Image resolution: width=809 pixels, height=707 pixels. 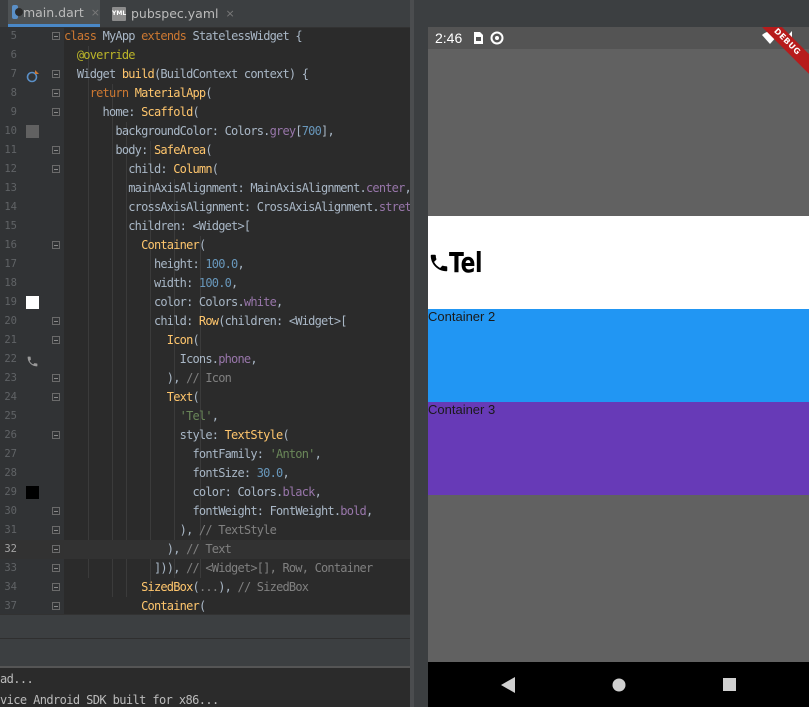 I want to click on code-line-row: 16 Container(, so click(x=205, y=245).